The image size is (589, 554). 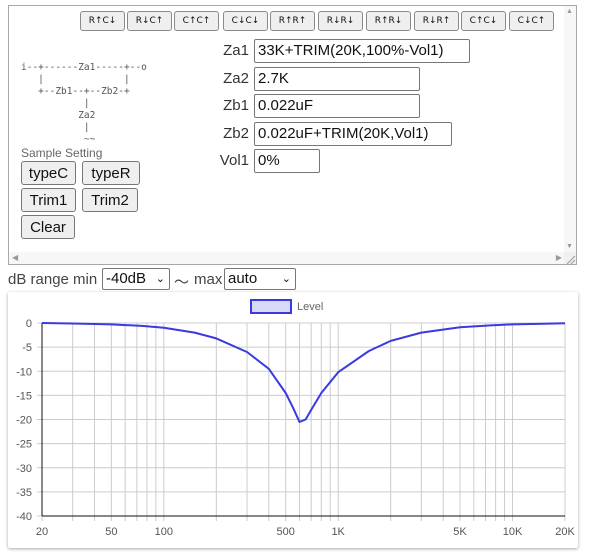 I want to click on diagram-line: i--+------Za1-----+--o, so click(x=84, y=67).